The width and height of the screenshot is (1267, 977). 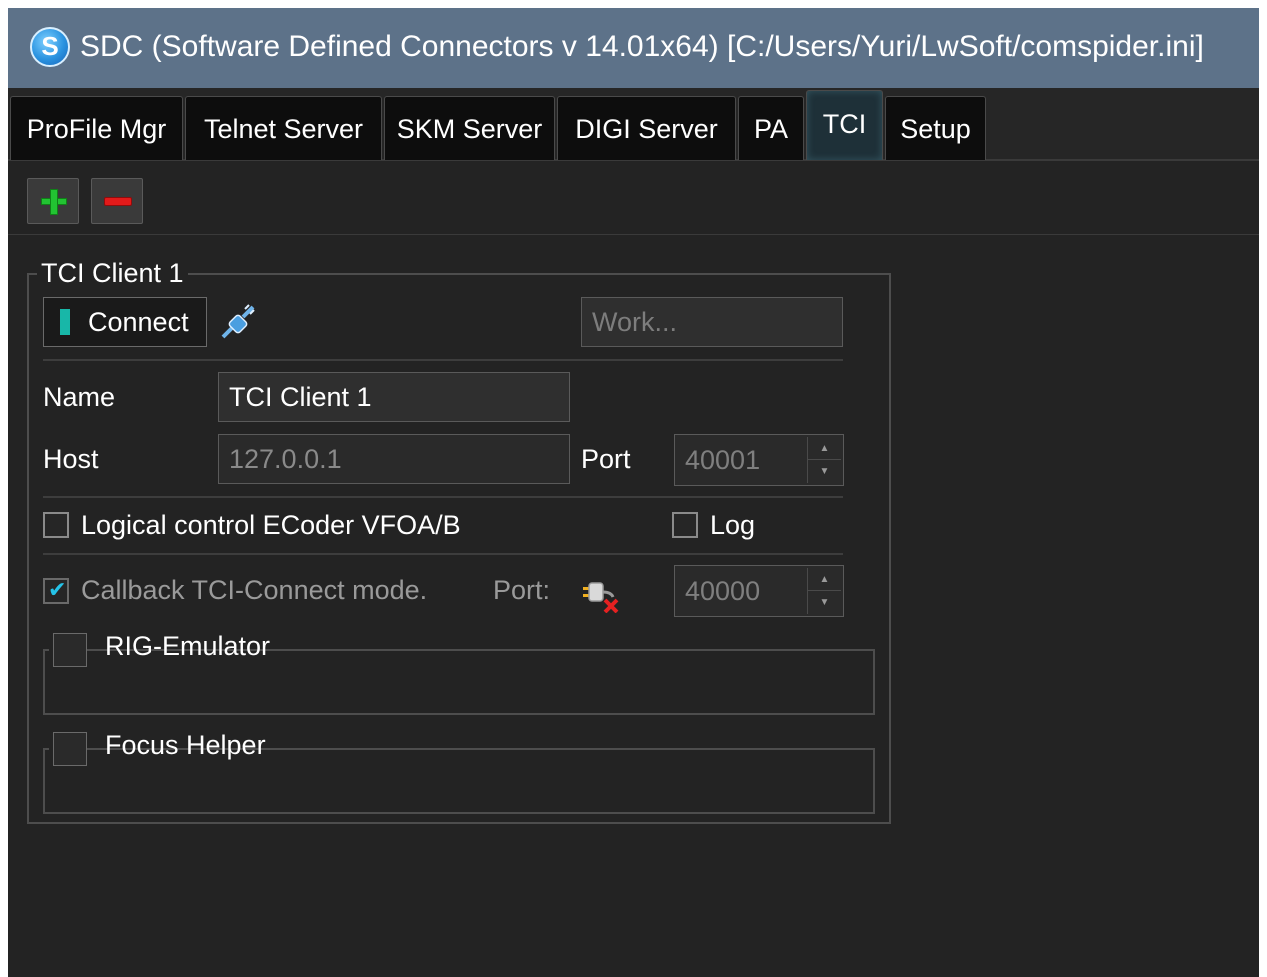 I want to click on port-spinbox: 40001 ▲ ▼, so click(x=759, y=460).